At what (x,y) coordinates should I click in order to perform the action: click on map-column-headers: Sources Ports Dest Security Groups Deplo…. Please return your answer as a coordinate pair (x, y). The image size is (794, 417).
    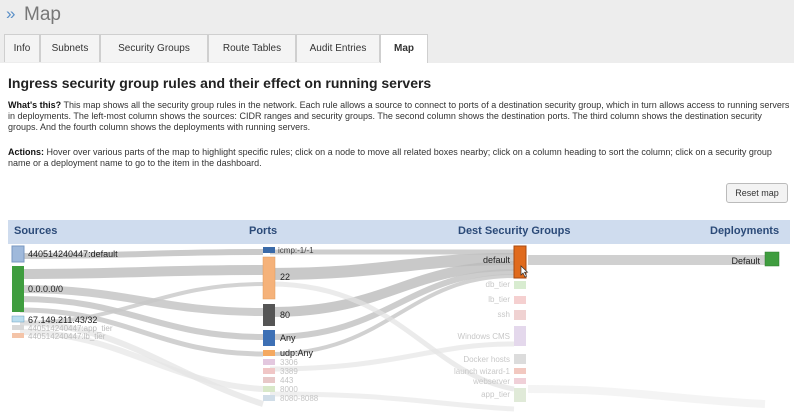
    Looking at the image, I should click on (399, 232).